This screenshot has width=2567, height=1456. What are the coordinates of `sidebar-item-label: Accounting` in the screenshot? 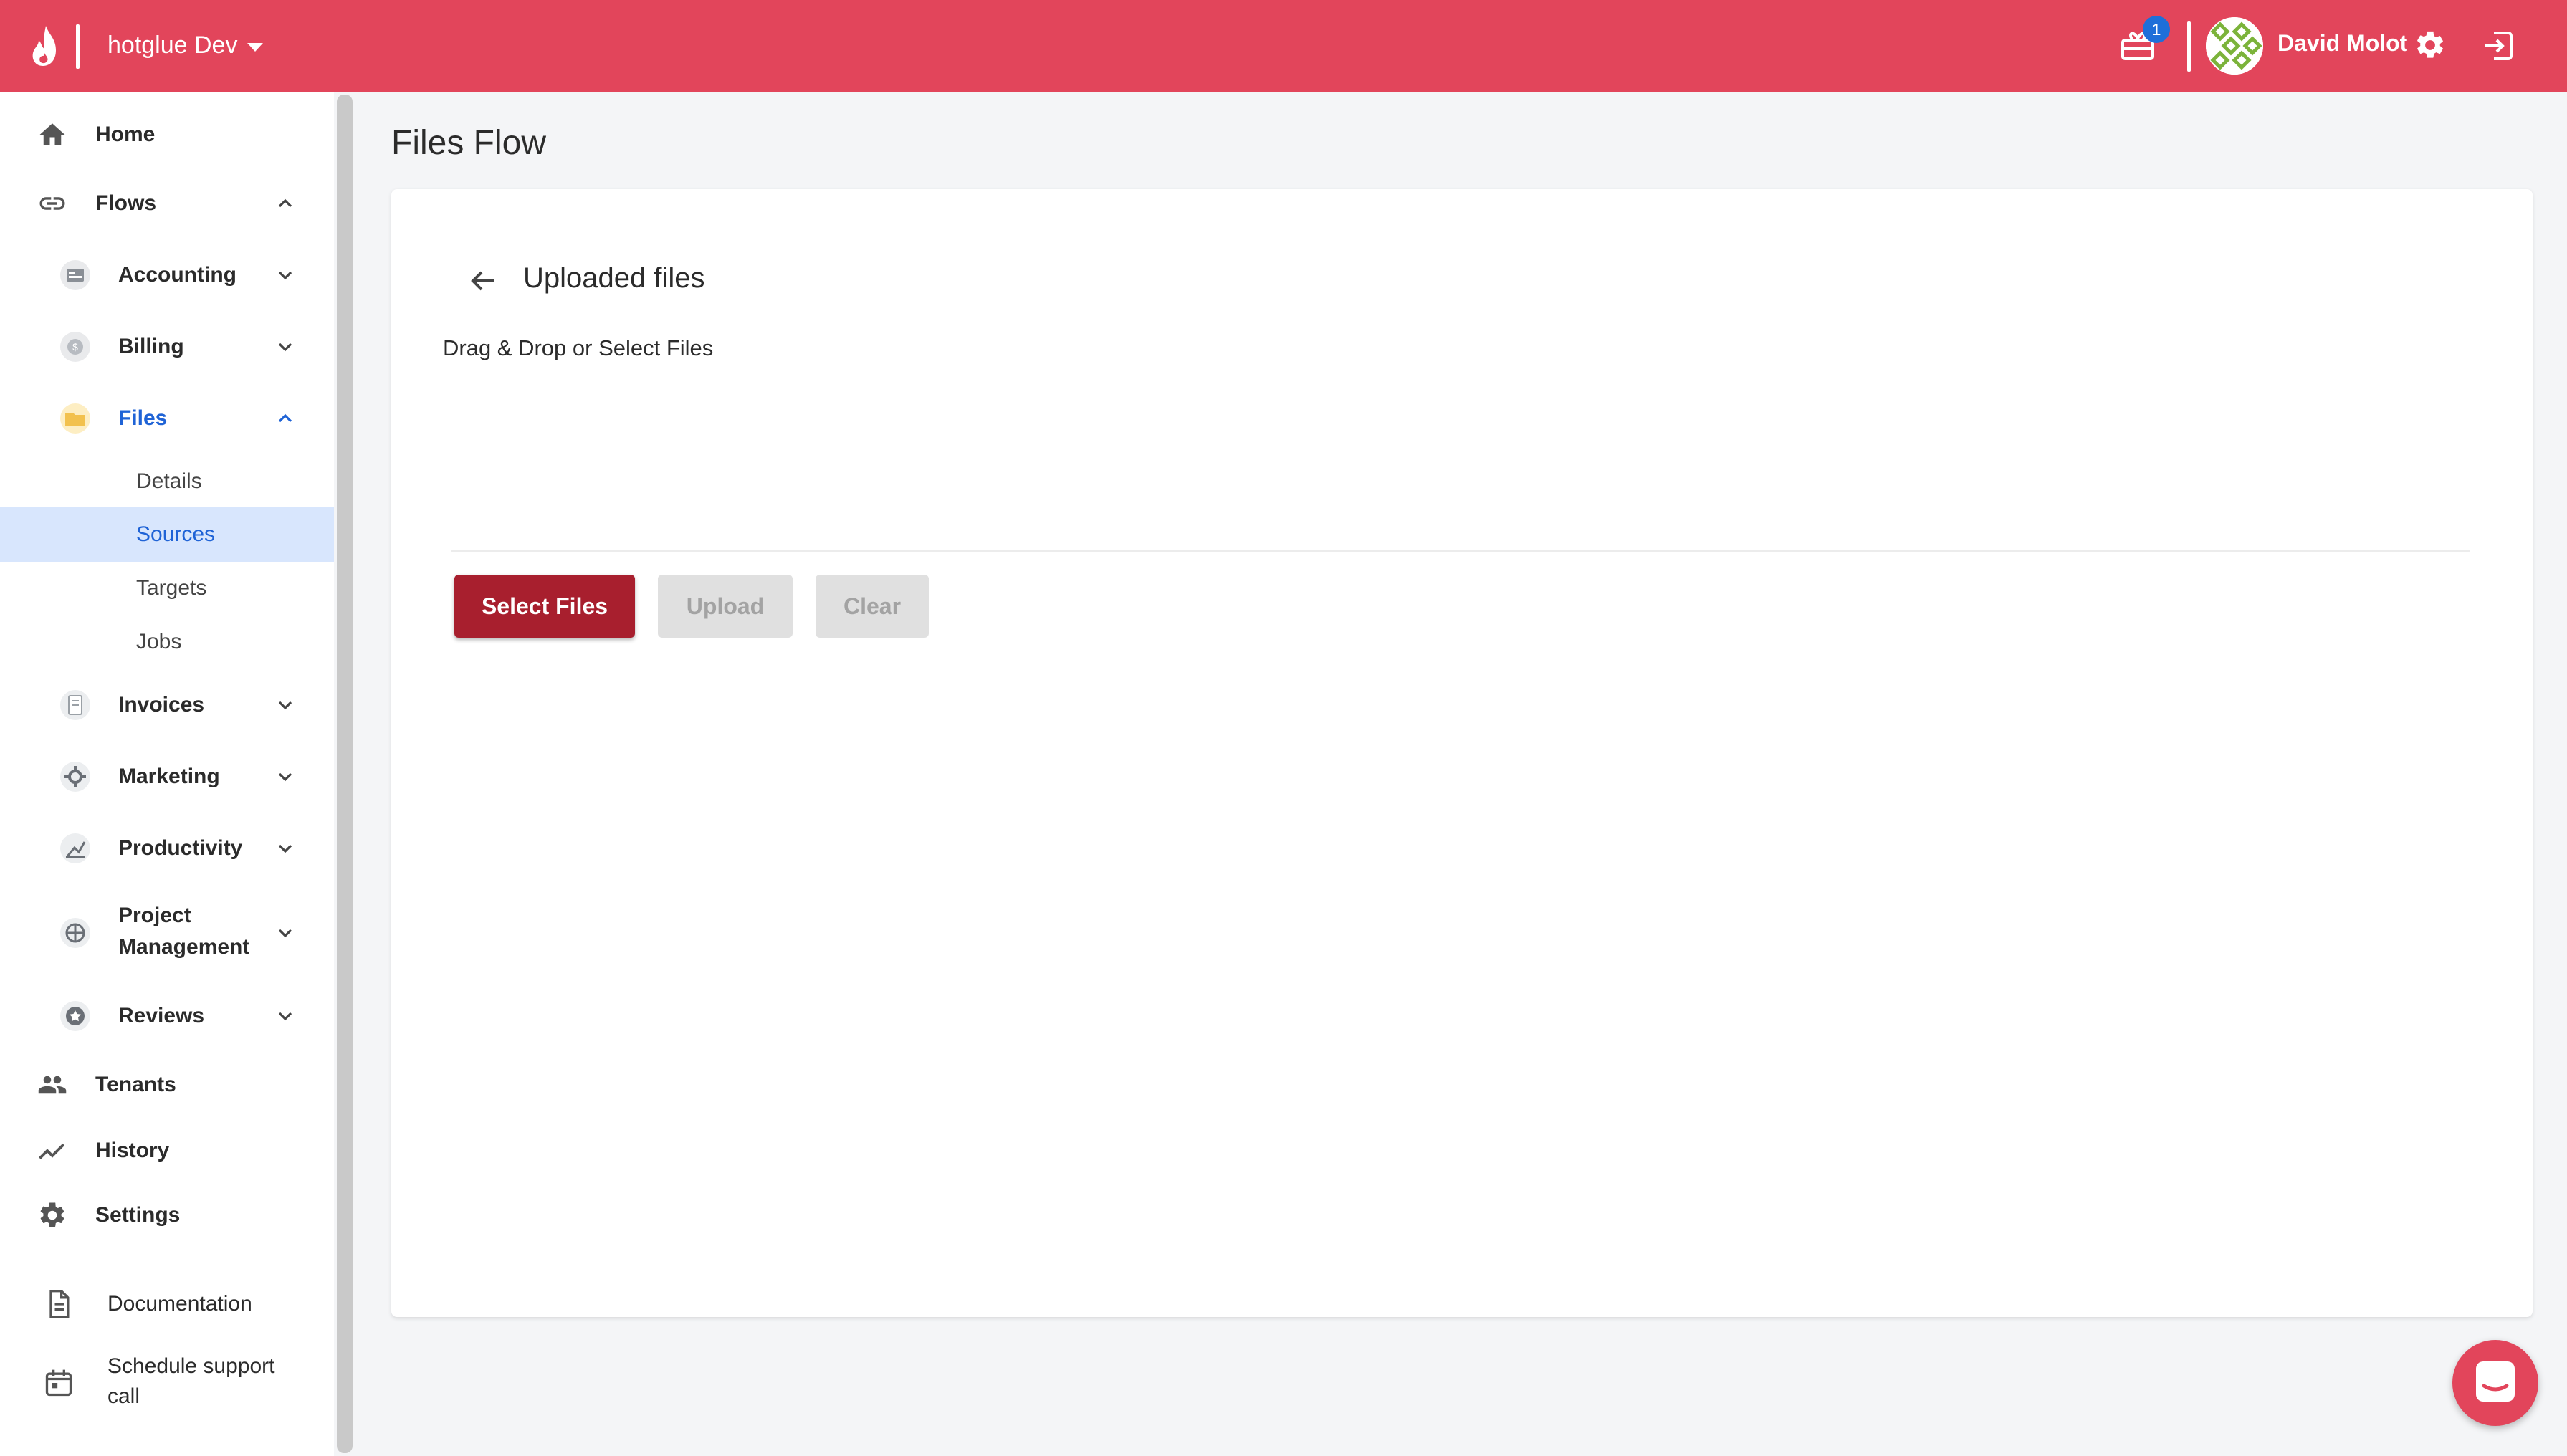 It's located at (177, 275).